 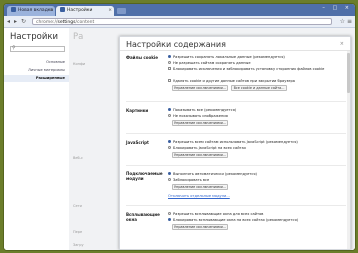 I want to click on scrollbar-thumb, so click(x=348, y=73).